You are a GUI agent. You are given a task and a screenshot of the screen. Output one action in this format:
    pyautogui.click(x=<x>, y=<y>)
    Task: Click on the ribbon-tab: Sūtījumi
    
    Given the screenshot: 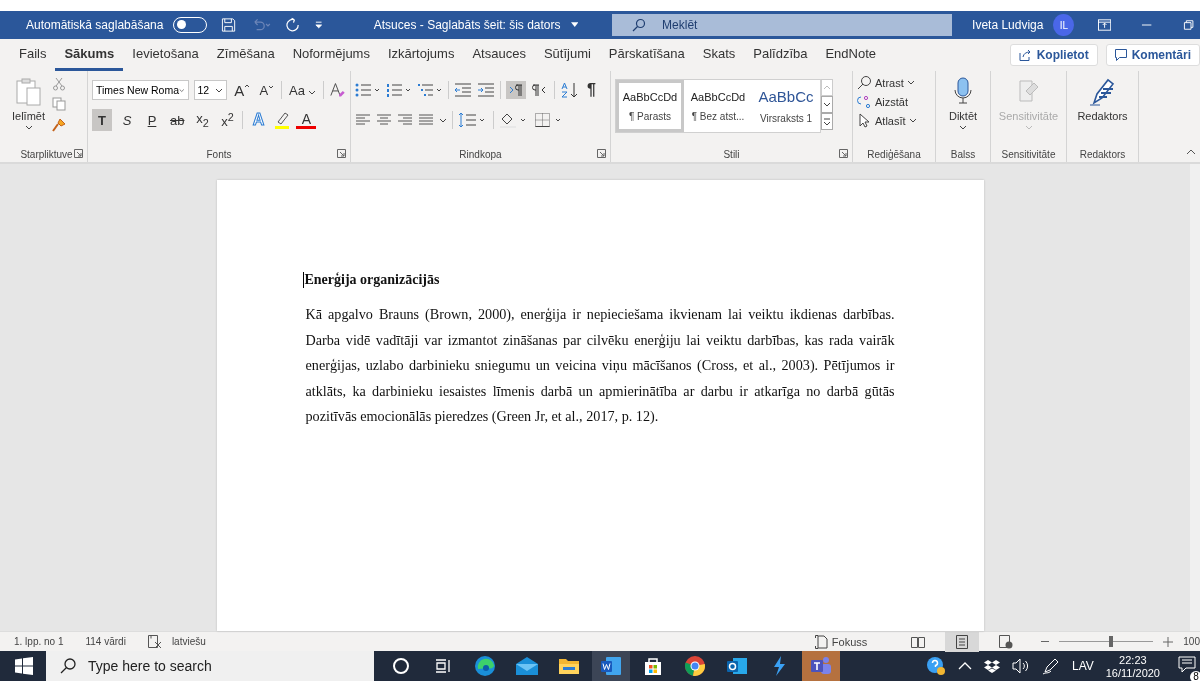 What is the action you would take?
    pyautogui.click(x=567, y=55)
    